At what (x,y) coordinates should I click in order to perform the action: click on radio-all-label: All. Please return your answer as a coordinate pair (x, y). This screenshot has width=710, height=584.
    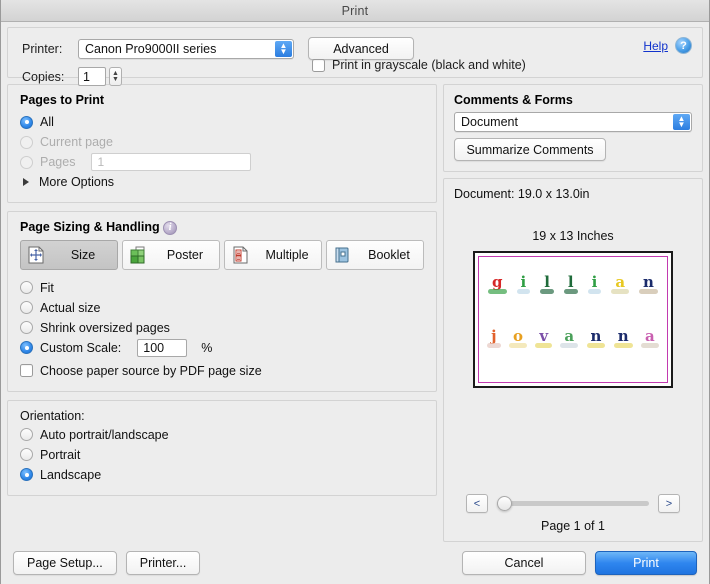
    Looking at the image, I should click on (47, 122).